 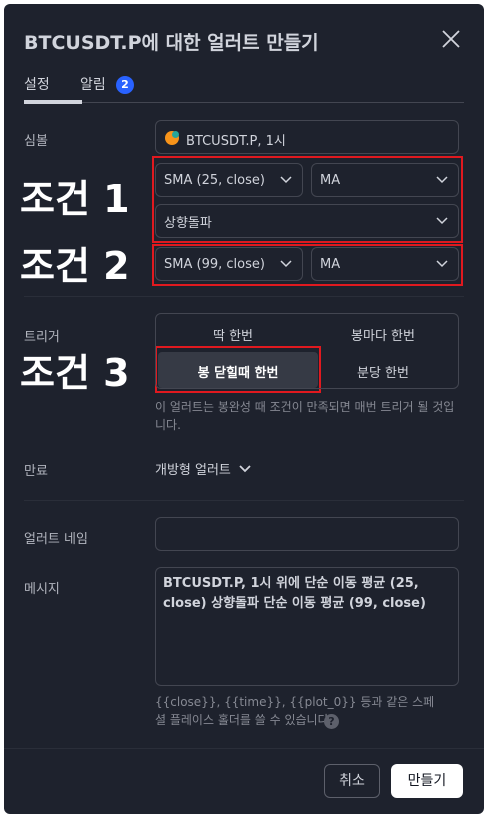 What do you see at coordinates (236, 141) in the screenshot?
I see `symbol-value: BTCUSDT.P, 1시` at bounding box center [236, 141].